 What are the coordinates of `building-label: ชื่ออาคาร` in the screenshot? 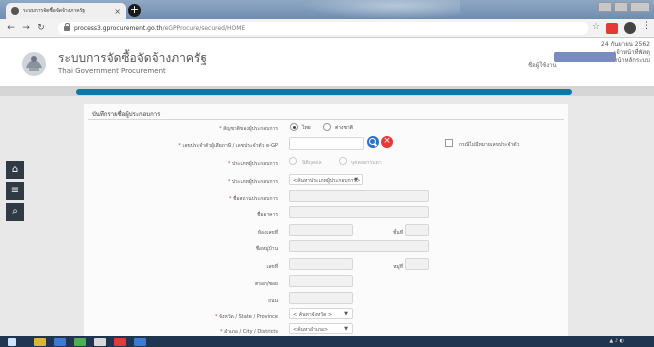 It's located at (267, 215).